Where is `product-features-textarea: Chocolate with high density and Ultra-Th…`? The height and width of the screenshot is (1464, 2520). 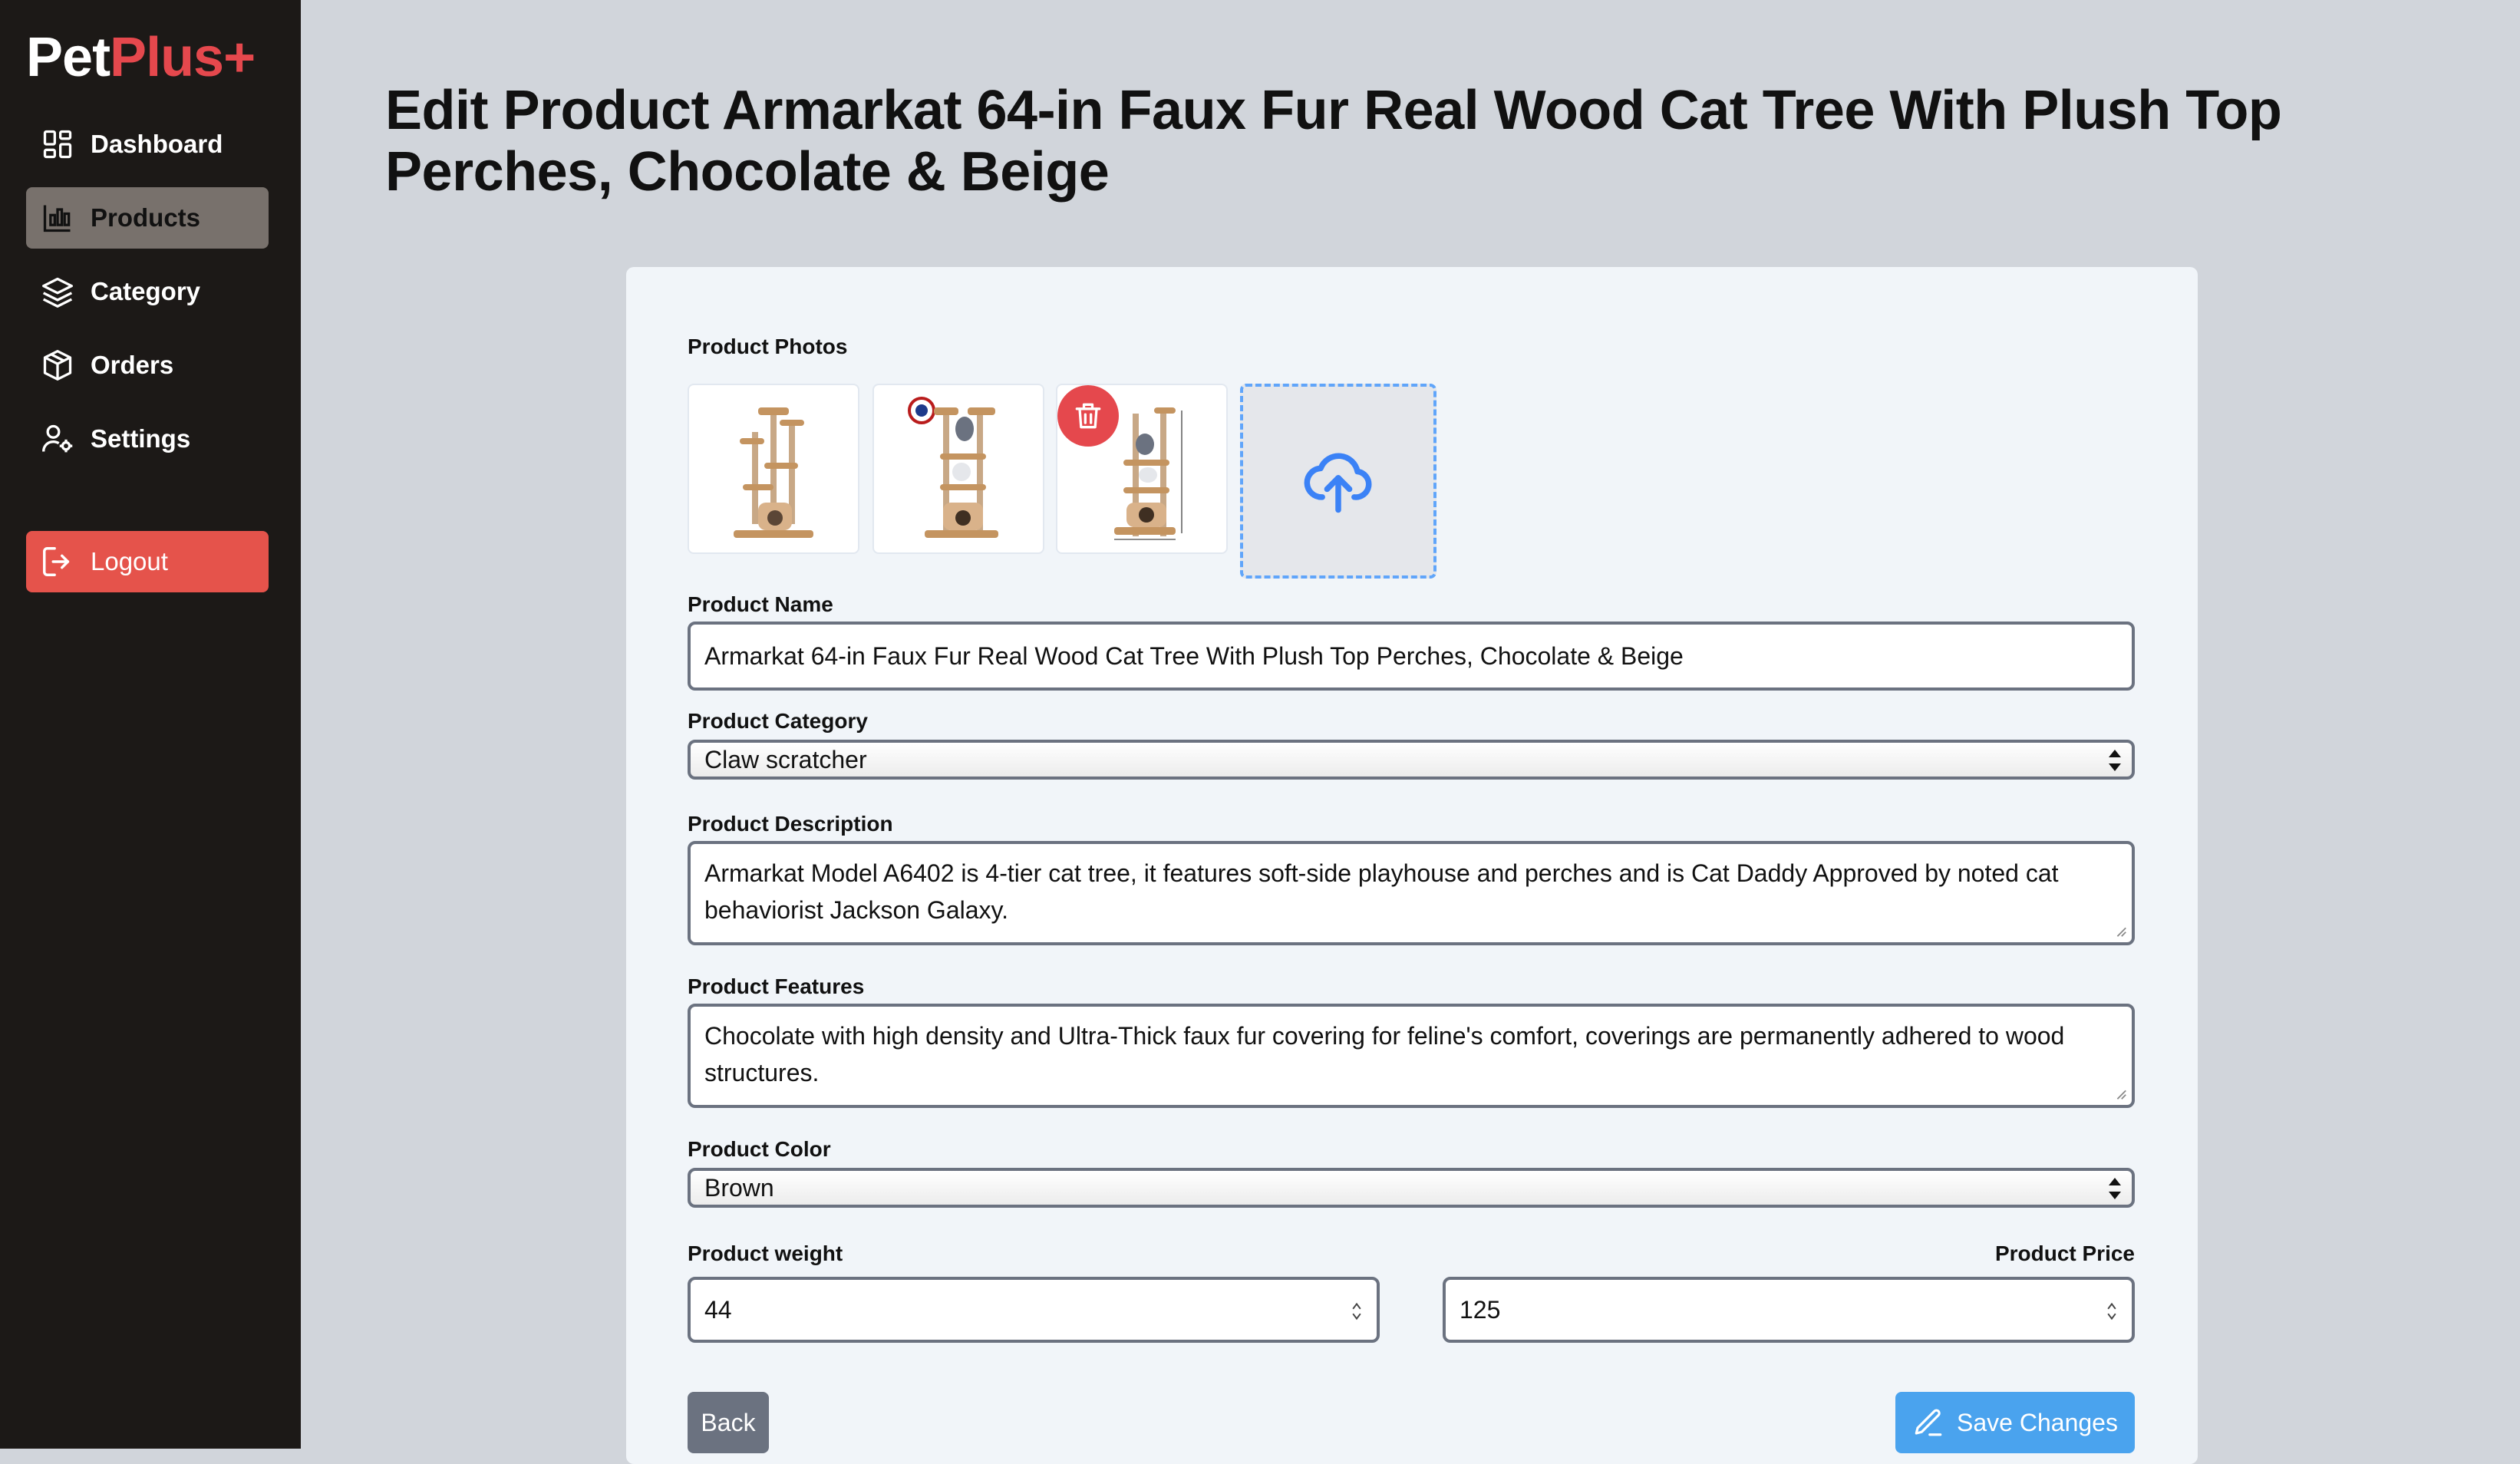 product-features-textarea: Chocolate with high density and Ultra-Th… is located at coordinates (1411, 1056).